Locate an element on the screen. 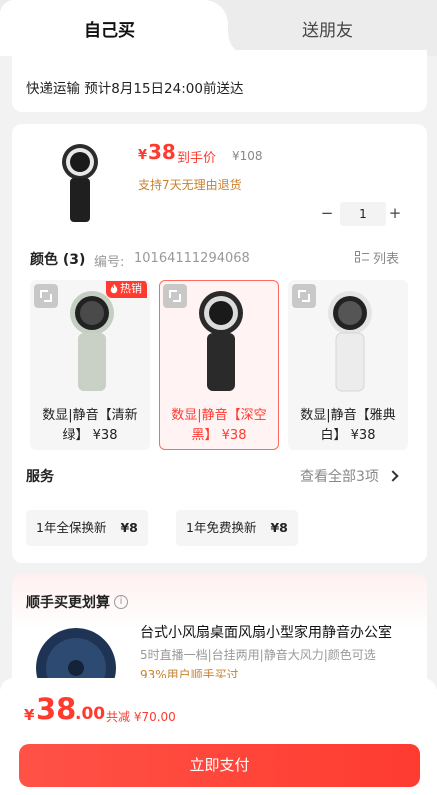 The width and height of the screenshot is (437, 795). service-name: 1年全保换新 is located at coordinates (71, 527).